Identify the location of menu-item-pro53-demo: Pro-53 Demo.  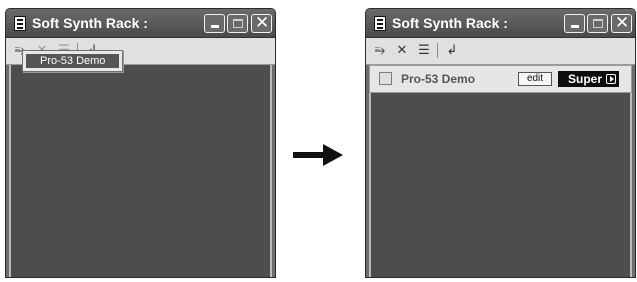
(72, 61).